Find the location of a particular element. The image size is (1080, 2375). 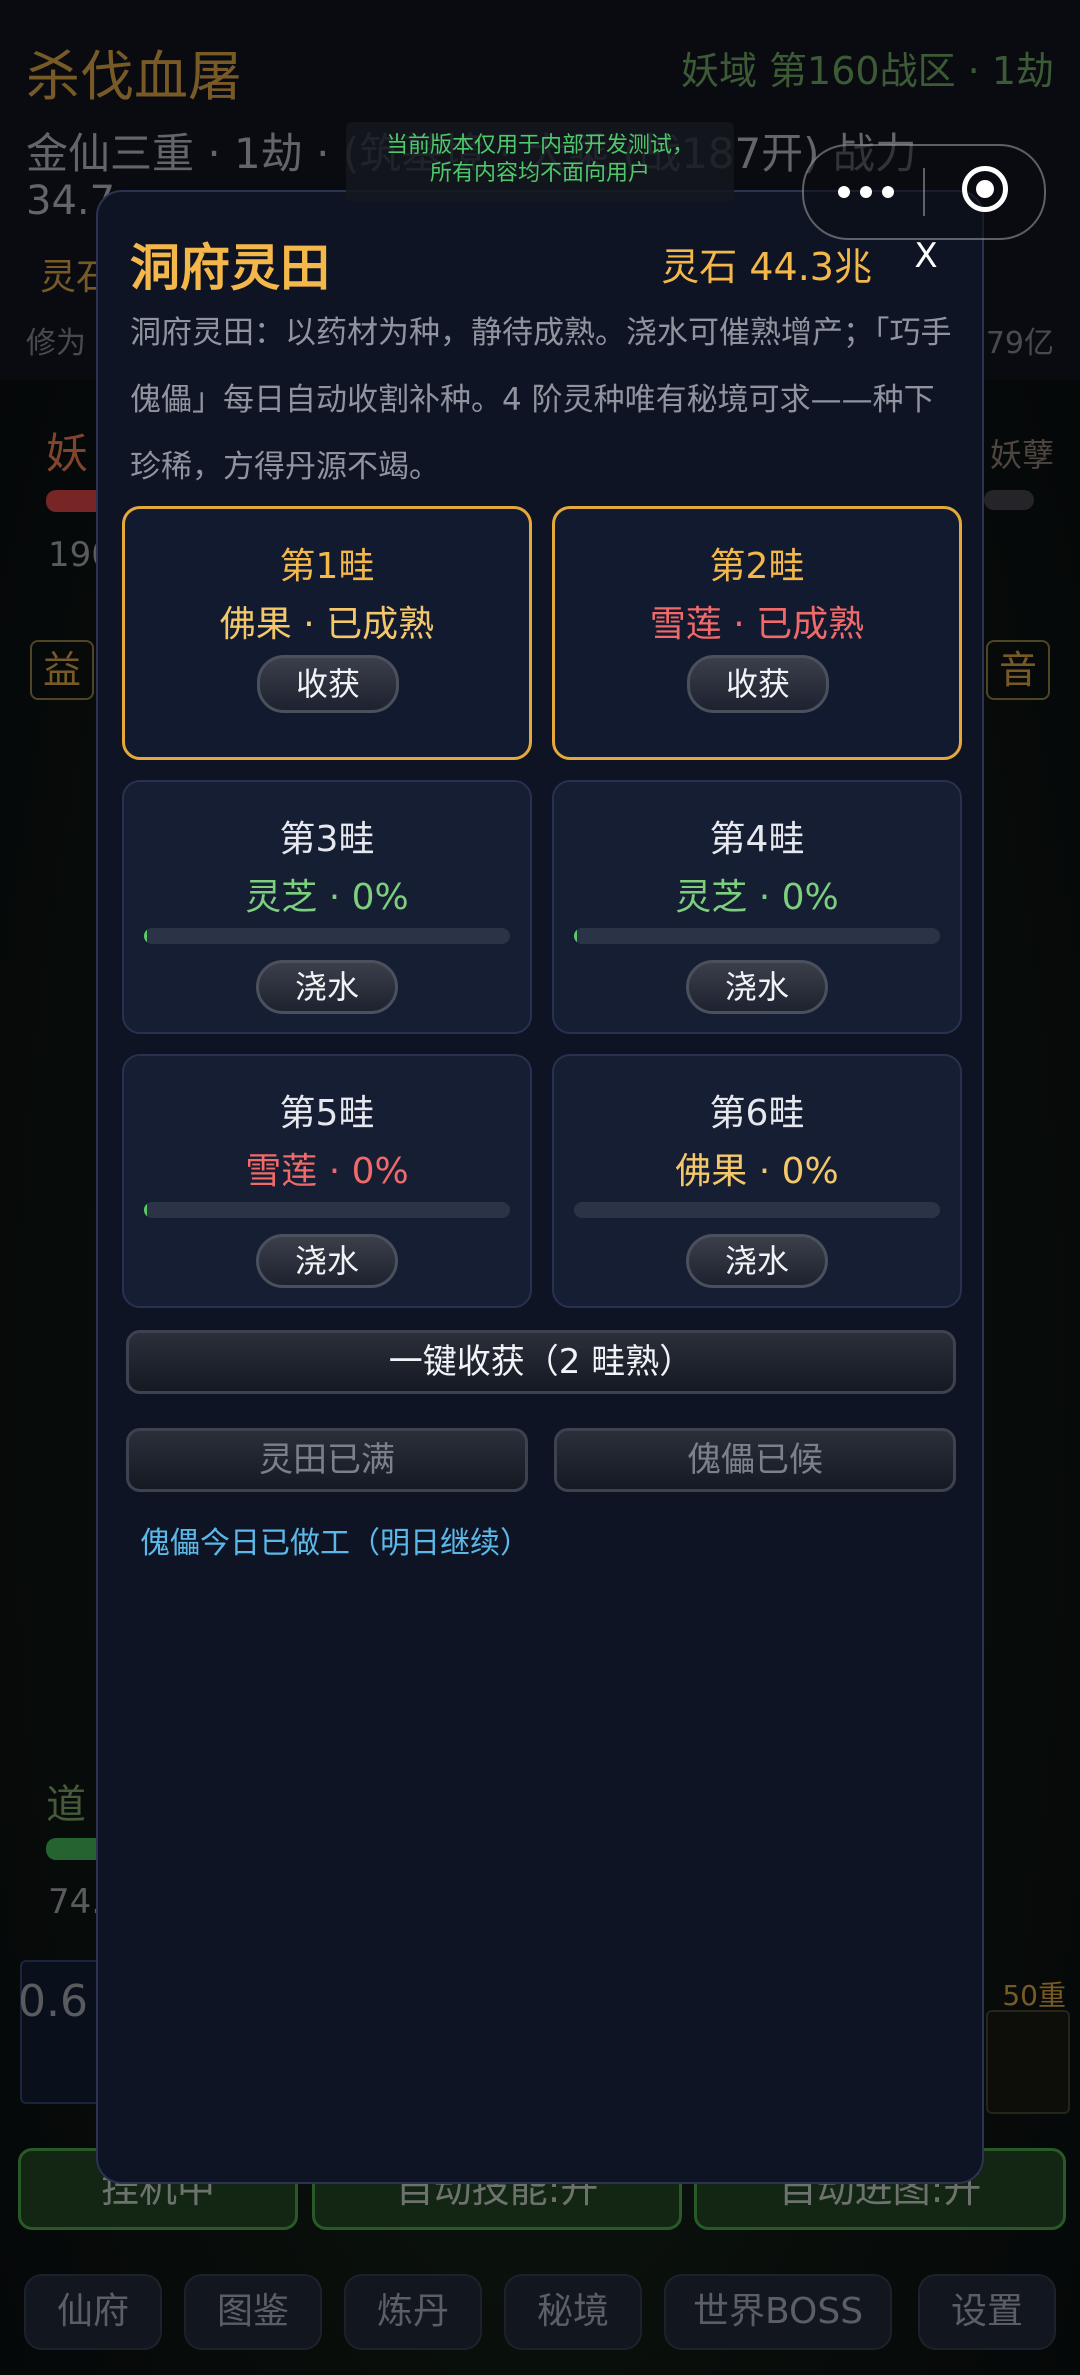

field-plot-2: 第2畦 雪莲 · 已成熟 收获 is located at coordinates (757, 633).